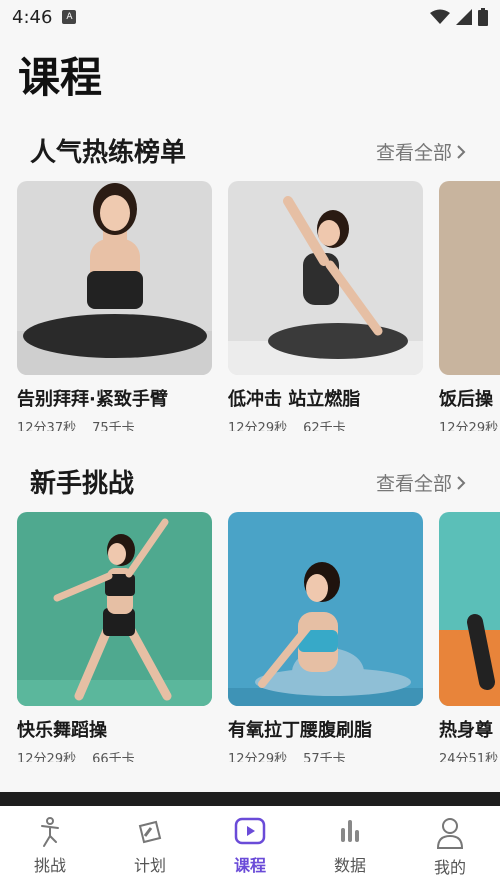  I want to click on tab-label: 我的, so click(449, 867).